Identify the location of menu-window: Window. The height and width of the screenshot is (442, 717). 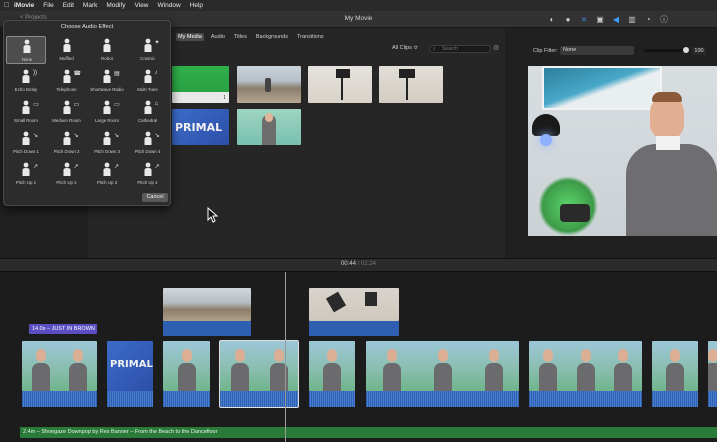
(169, 5).